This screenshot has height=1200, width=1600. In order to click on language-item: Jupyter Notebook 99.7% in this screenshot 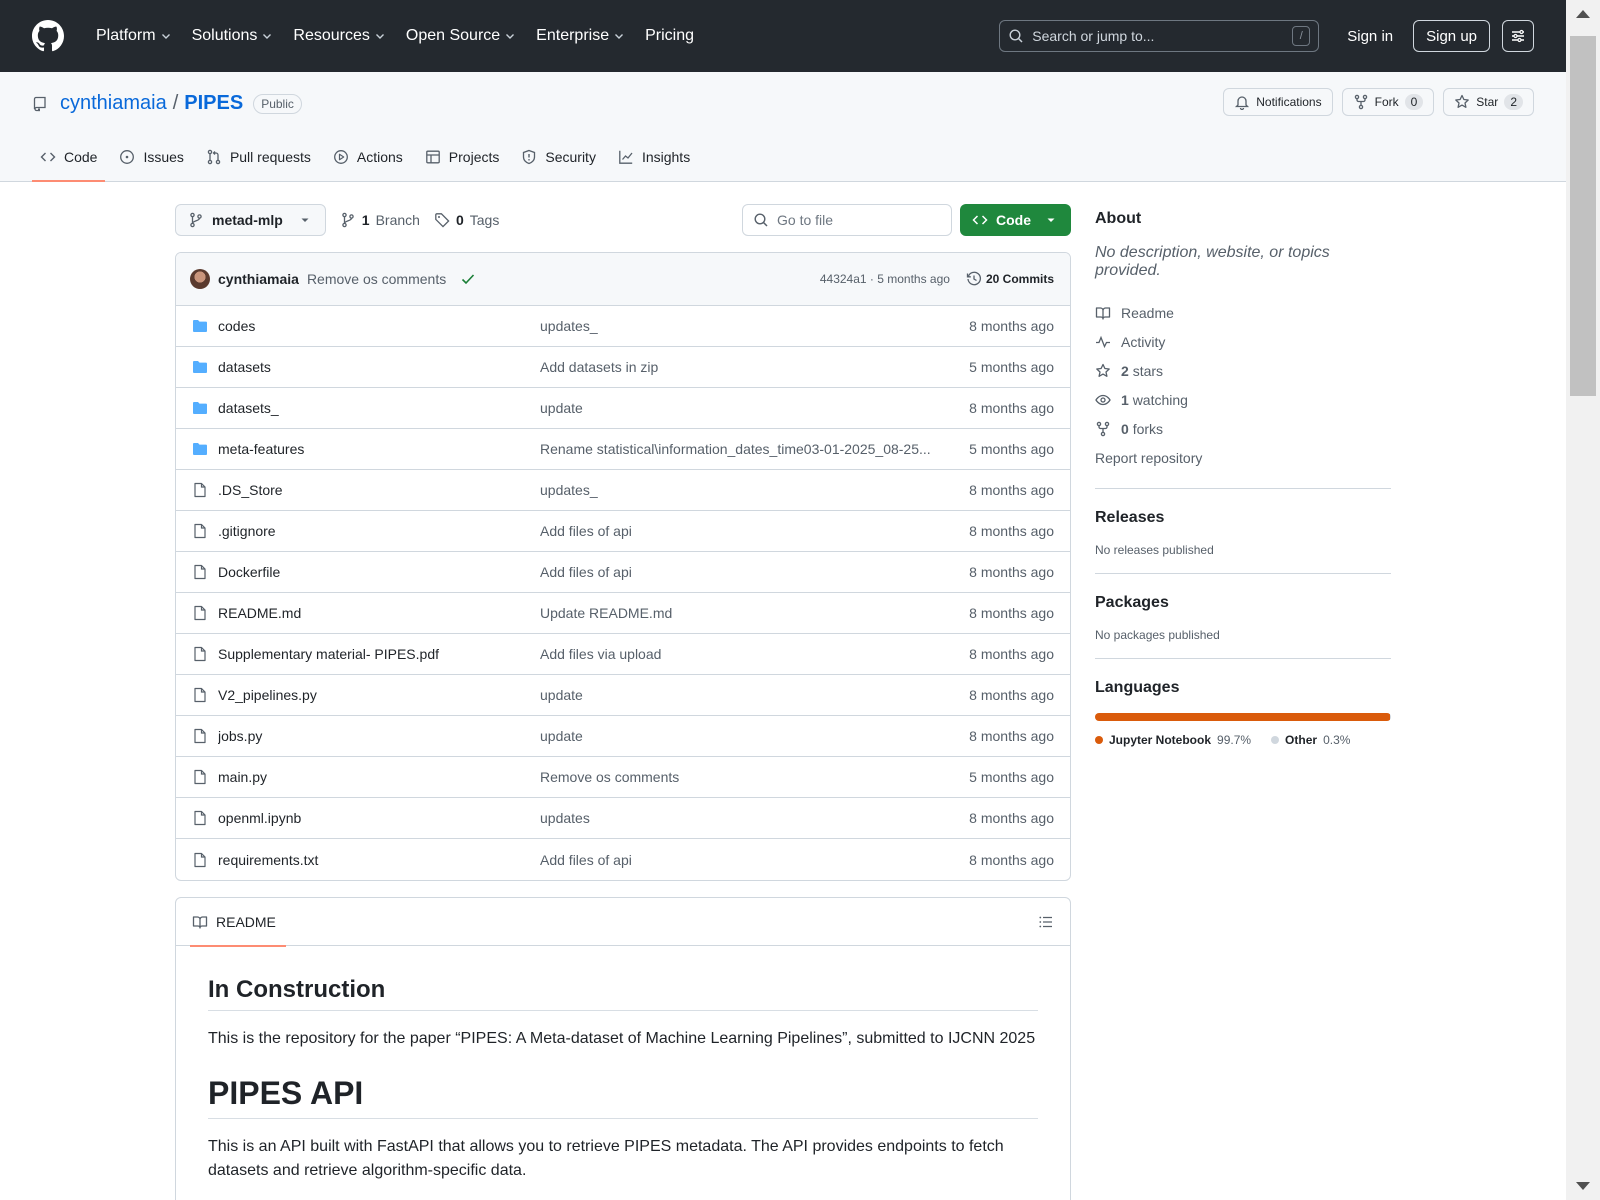, I will do `click(1173, 740)`.